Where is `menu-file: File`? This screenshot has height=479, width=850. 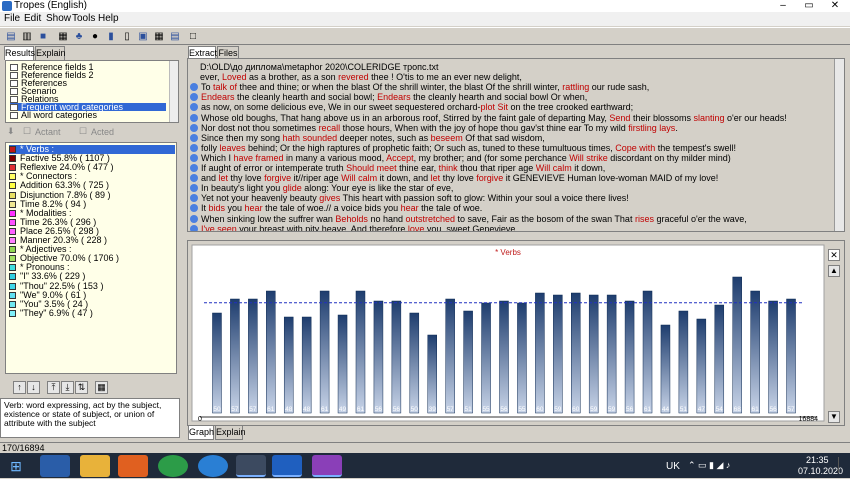
menu-file: File is located at coordinates (12, 19).